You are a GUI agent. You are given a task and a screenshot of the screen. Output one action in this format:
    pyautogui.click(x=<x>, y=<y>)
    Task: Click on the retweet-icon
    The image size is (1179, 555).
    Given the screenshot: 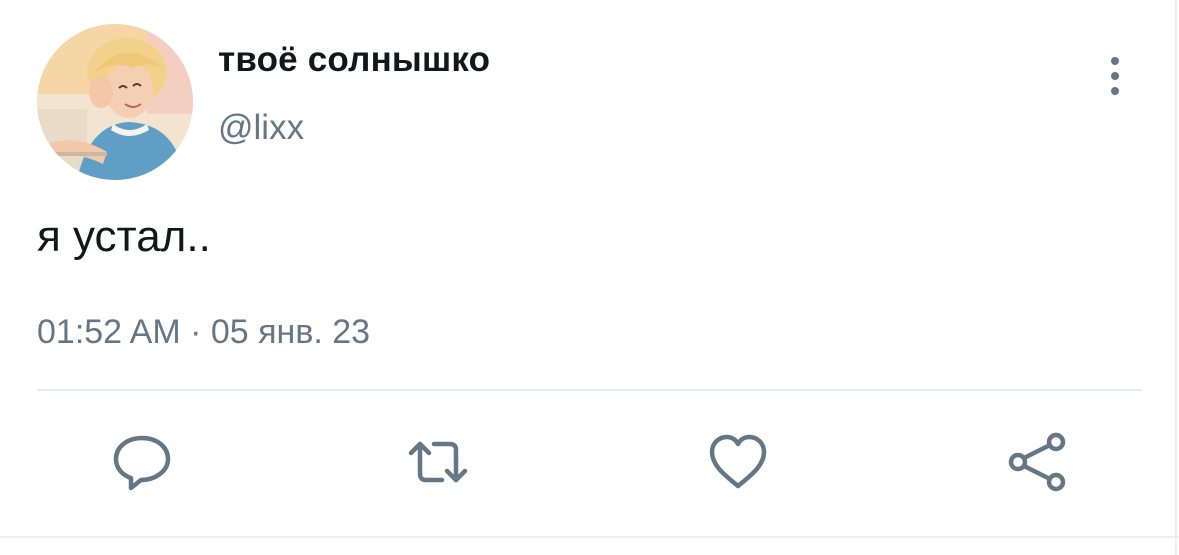 What is the action you would take?
    pyautogui.click(x=438, y=462)
    